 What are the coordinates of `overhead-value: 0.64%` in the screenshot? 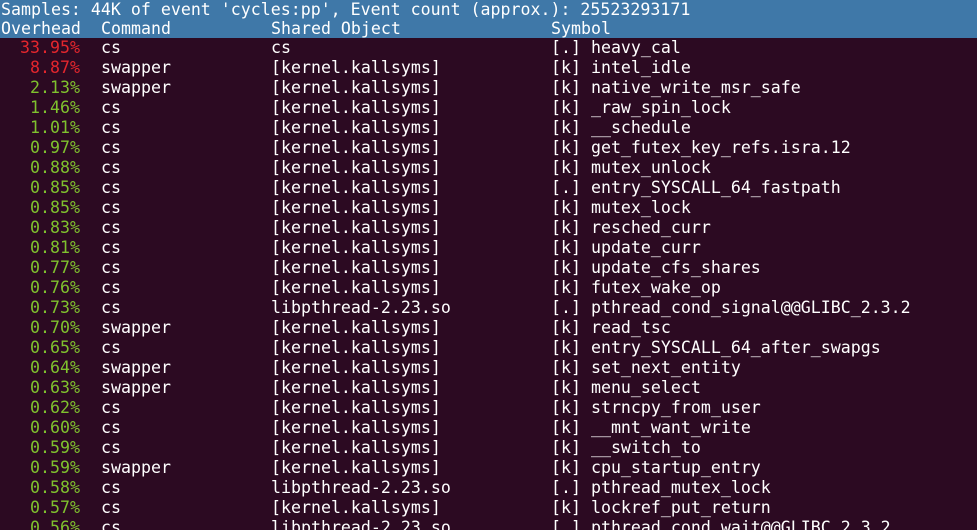 It's located at (55, 367).